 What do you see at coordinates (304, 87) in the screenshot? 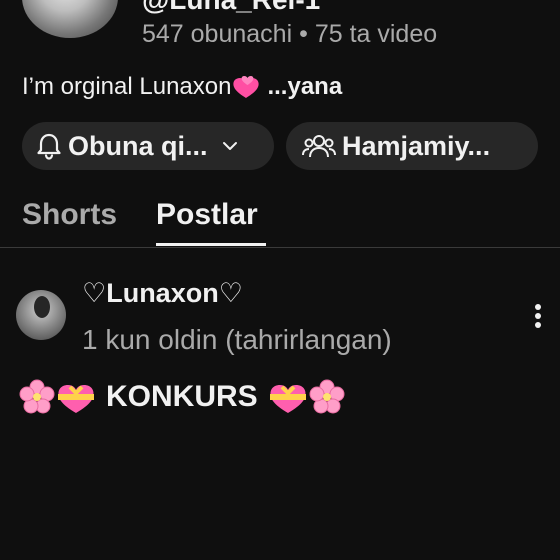
I see `description-more-link: ...yana` at bounding box center [304, 87].